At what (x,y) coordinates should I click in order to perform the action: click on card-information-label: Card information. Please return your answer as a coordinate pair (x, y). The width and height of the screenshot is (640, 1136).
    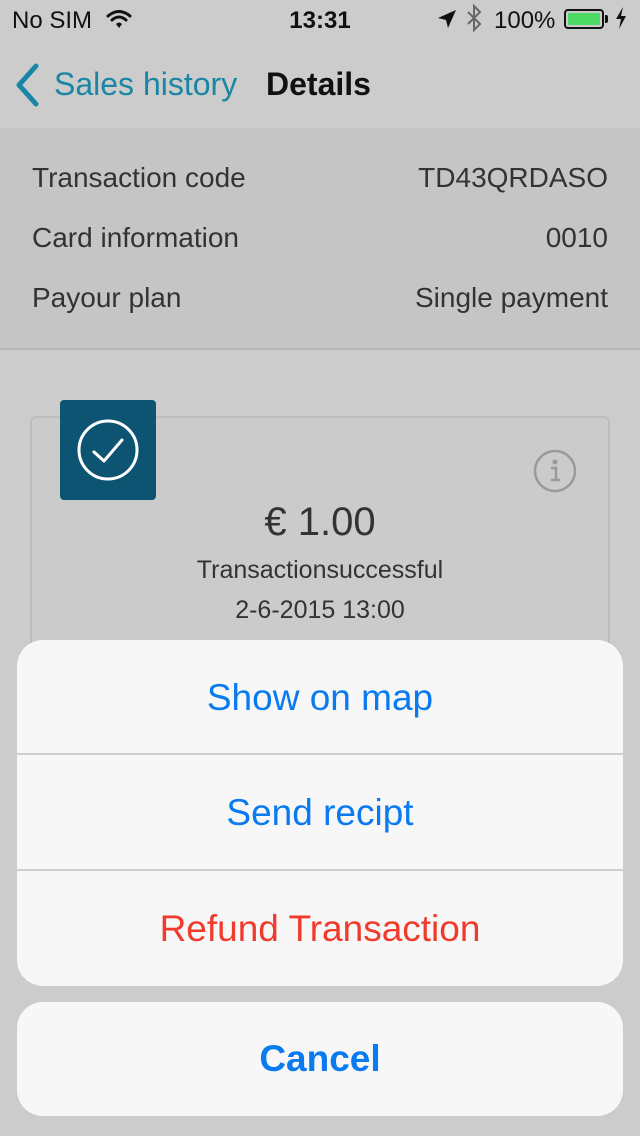
    Looking at the image, I should click on (135, 237).